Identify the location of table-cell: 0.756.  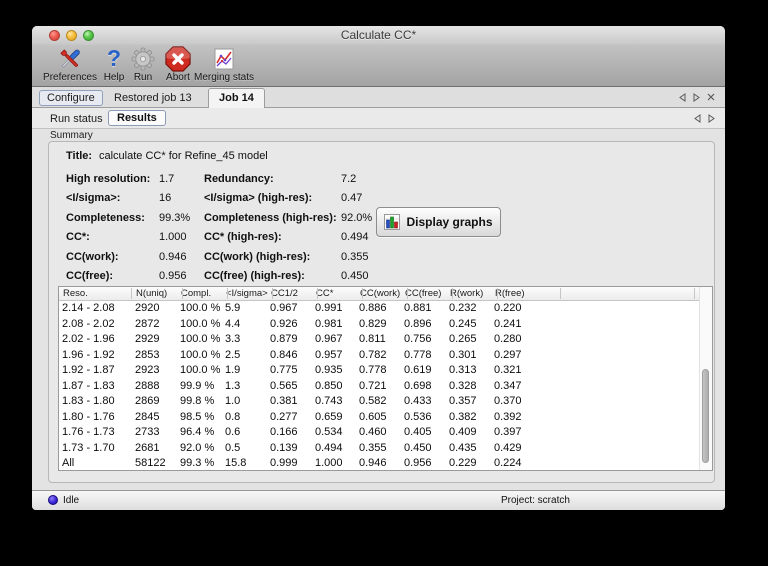
(418, 339).